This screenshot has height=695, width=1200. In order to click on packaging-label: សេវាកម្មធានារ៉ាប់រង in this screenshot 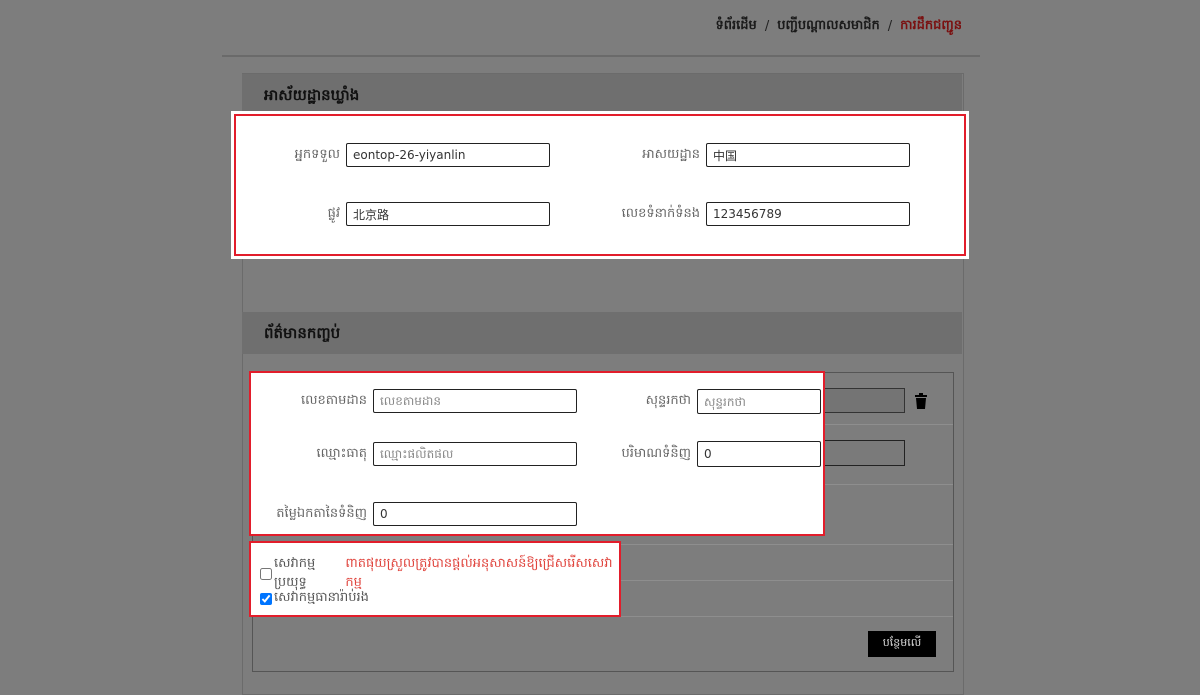, I will do `click(321, 597)`.